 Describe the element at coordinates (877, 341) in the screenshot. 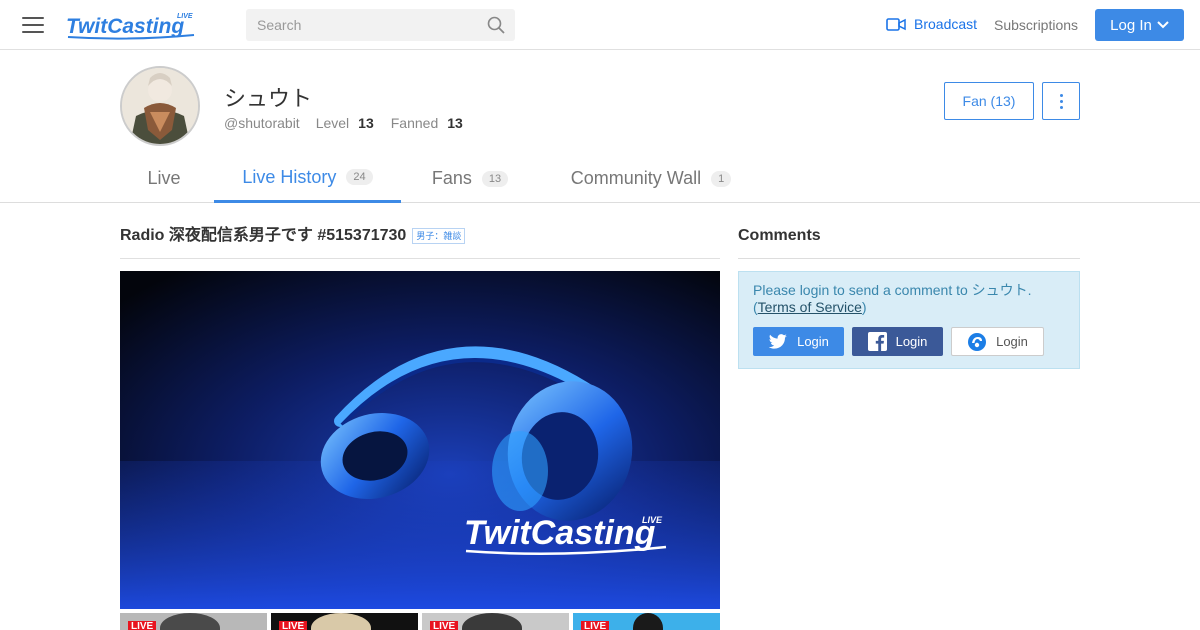

I see `facebook-icon` at that location.